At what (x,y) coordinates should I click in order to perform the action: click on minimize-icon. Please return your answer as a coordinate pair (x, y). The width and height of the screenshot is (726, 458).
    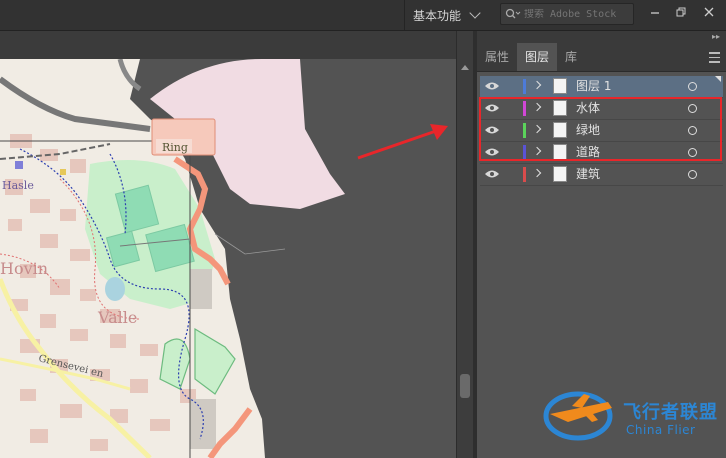
    Looking at the image, I should click on (655, 13).